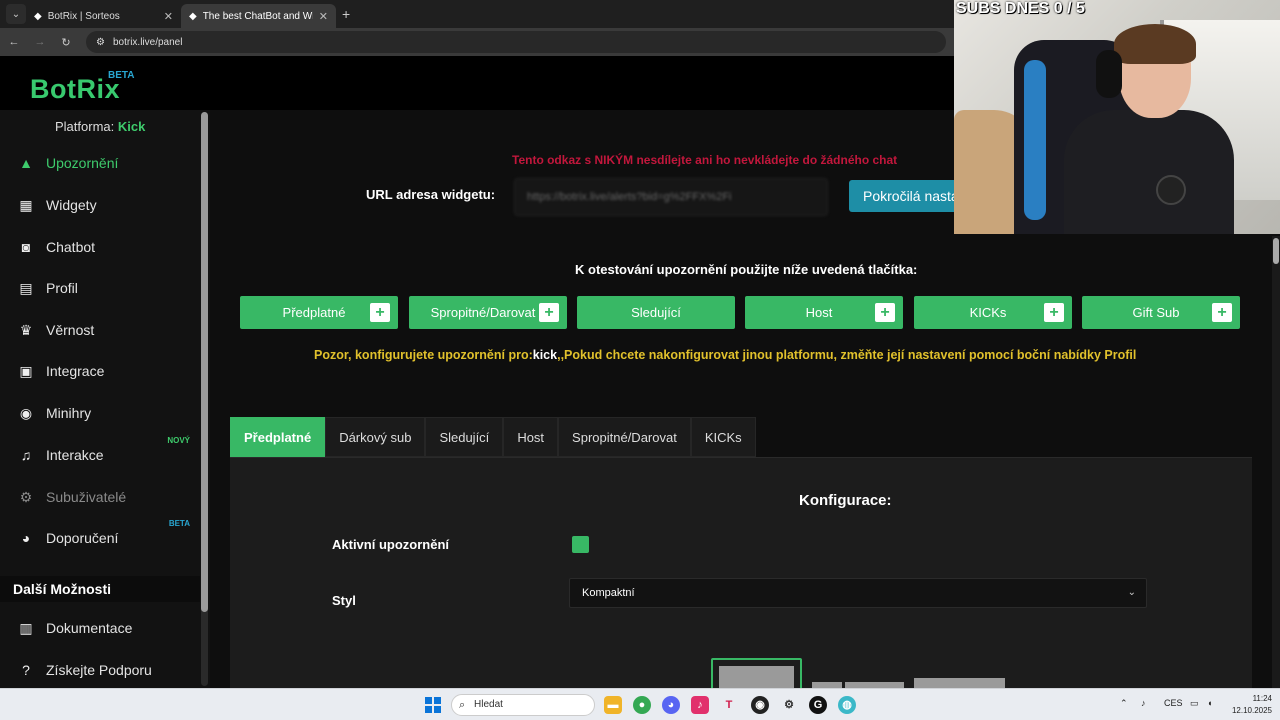 The width and height of the screenshot is (1280, 720). I want to click on button-label: Gift Sub, so click(1156, 312).